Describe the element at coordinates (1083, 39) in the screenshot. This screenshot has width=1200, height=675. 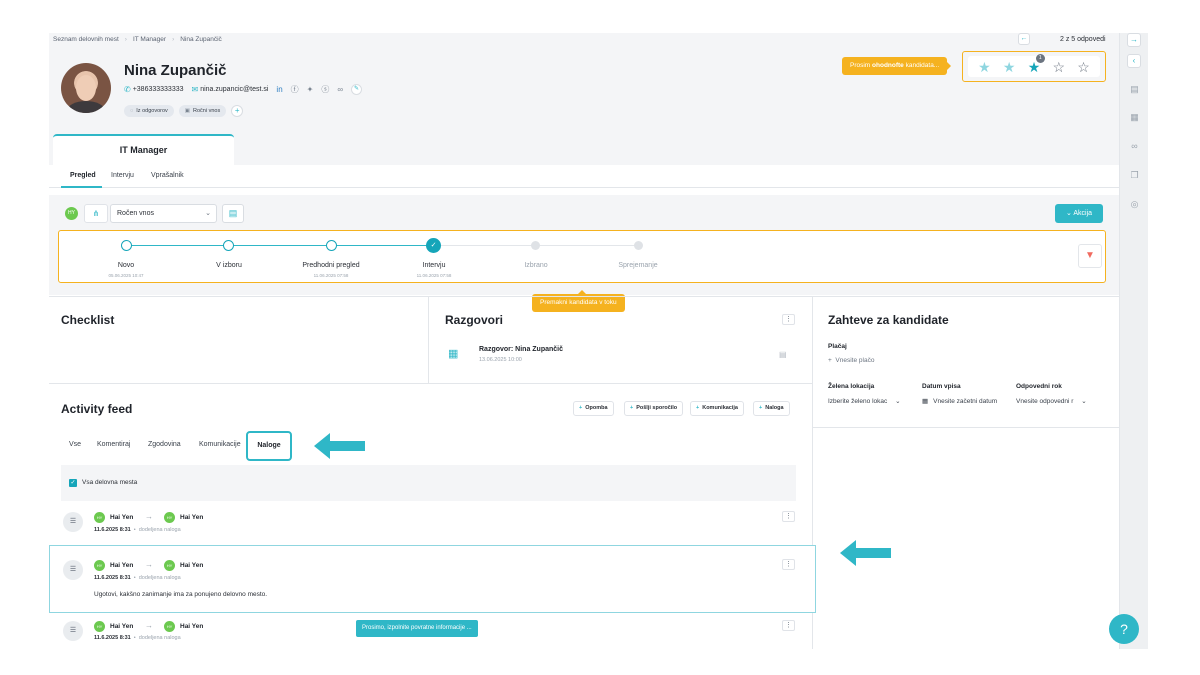
I see `pager-text: 2 z 5 odpovedi` at that location.